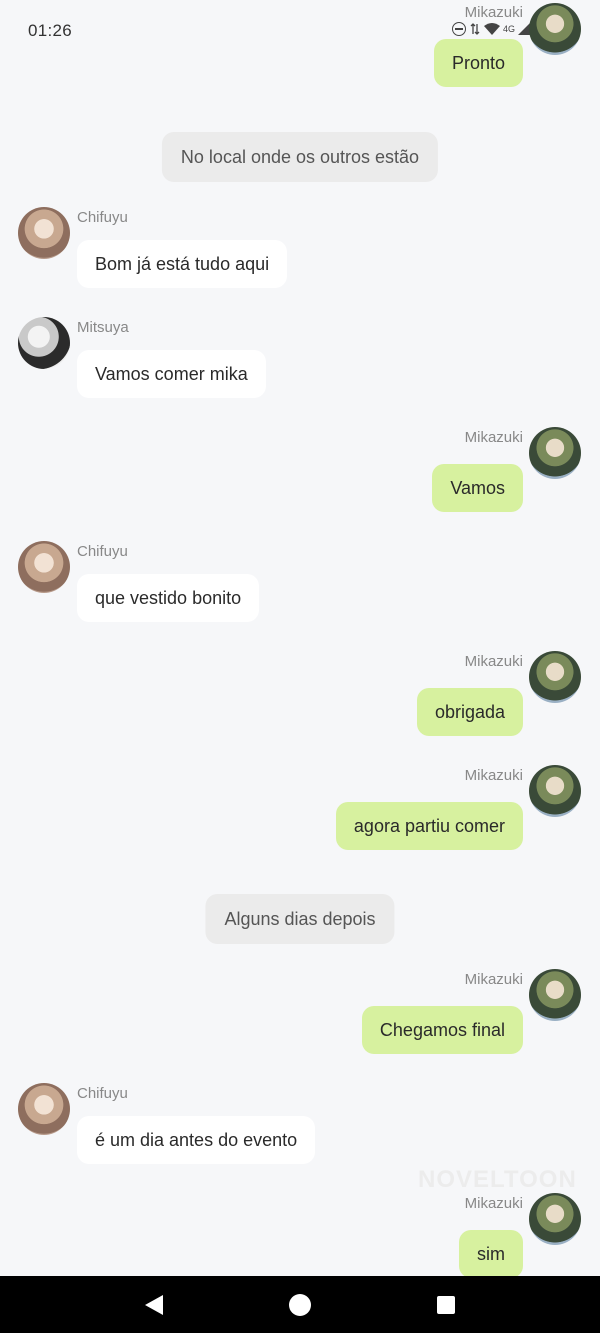 The width and height of the screenshot is (600, 1333). Describe the element at coordinates (477, 488) in the screenshot. I see `message-bubble: Vamos` at that location.